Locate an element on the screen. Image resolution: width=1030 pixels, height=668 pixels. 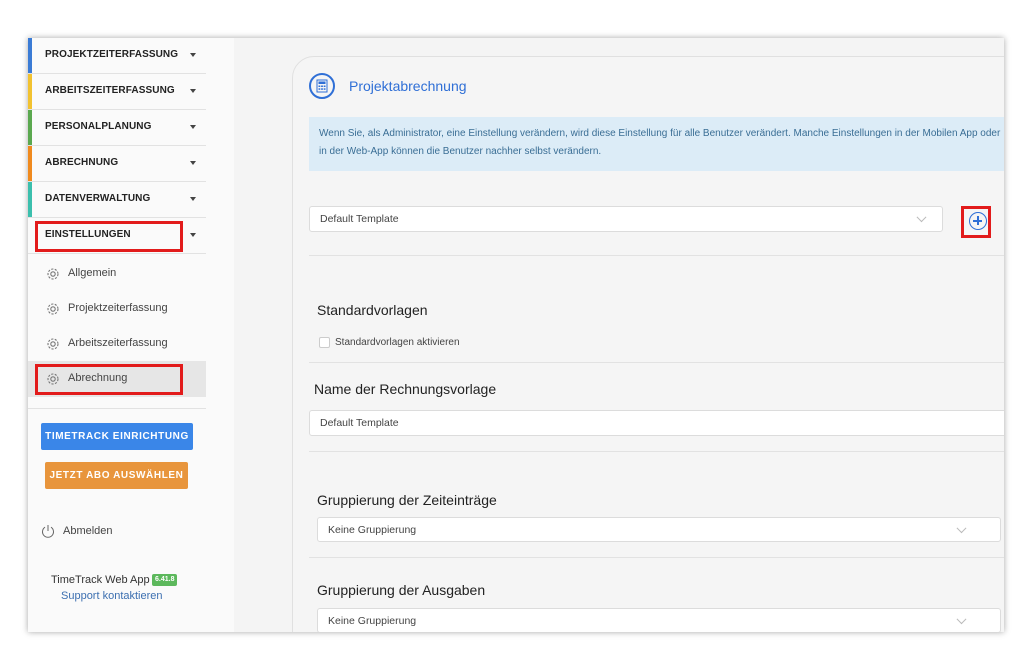
power-icon is located at coordinates (48, 531).